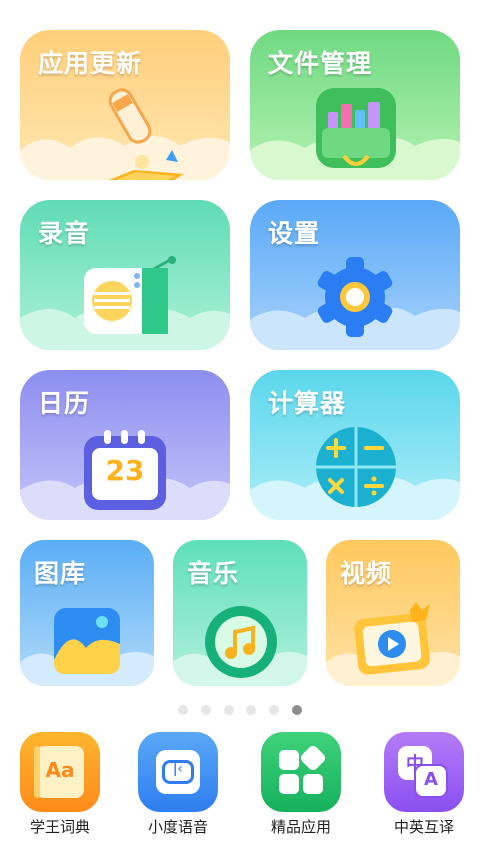 The image size is (480, 854). What do you see at coordinates (240, 711) in the screenshot?
I see `page-indicator` at bounding box center [240, 711].